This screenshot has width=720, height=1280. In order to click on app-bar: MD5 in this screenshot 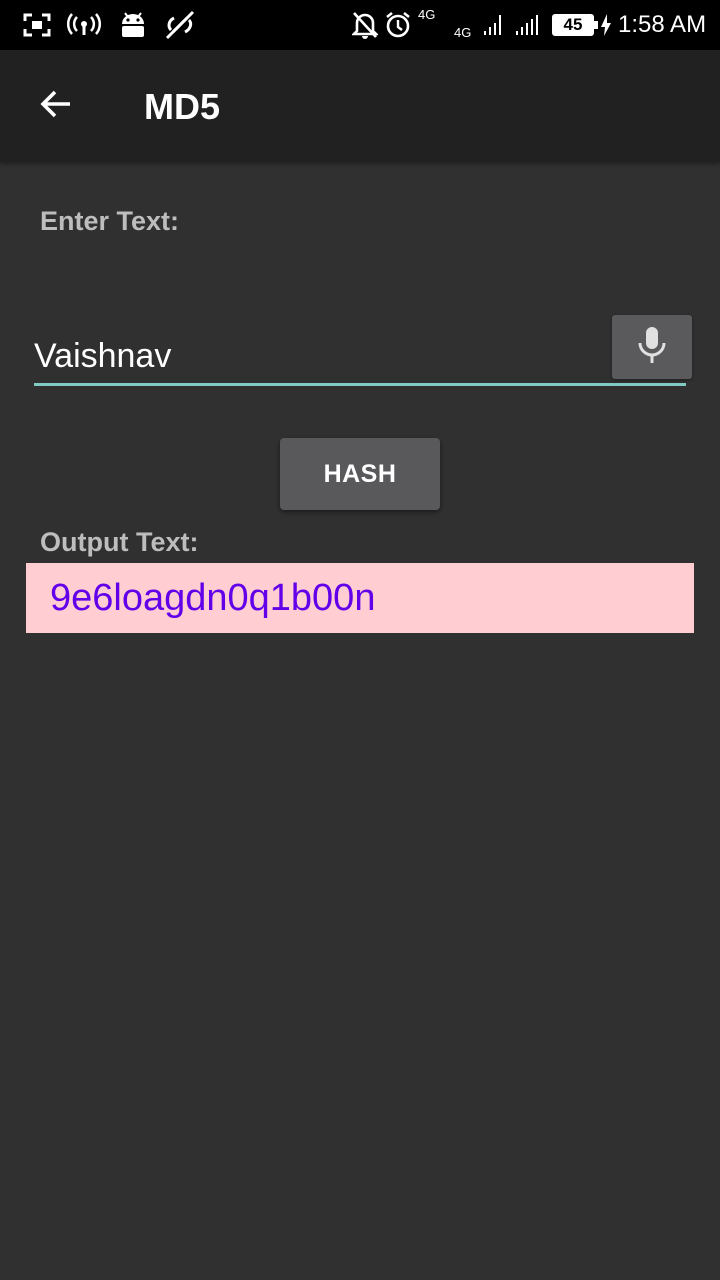, I will do `click(360, 106)`.